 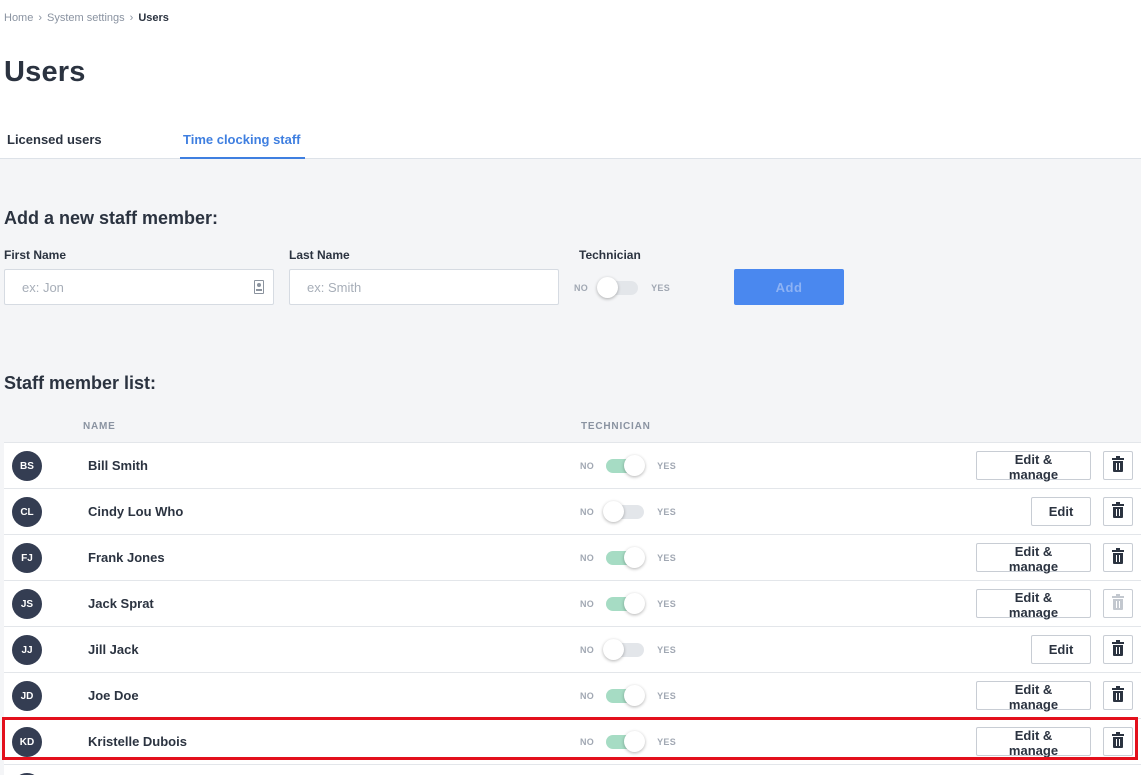 What do you see at coordinates (572, 649) in the screenshot?
I see `table-row: JJ Jill Jack NO YES Edit` at bounding box center [572, 649].